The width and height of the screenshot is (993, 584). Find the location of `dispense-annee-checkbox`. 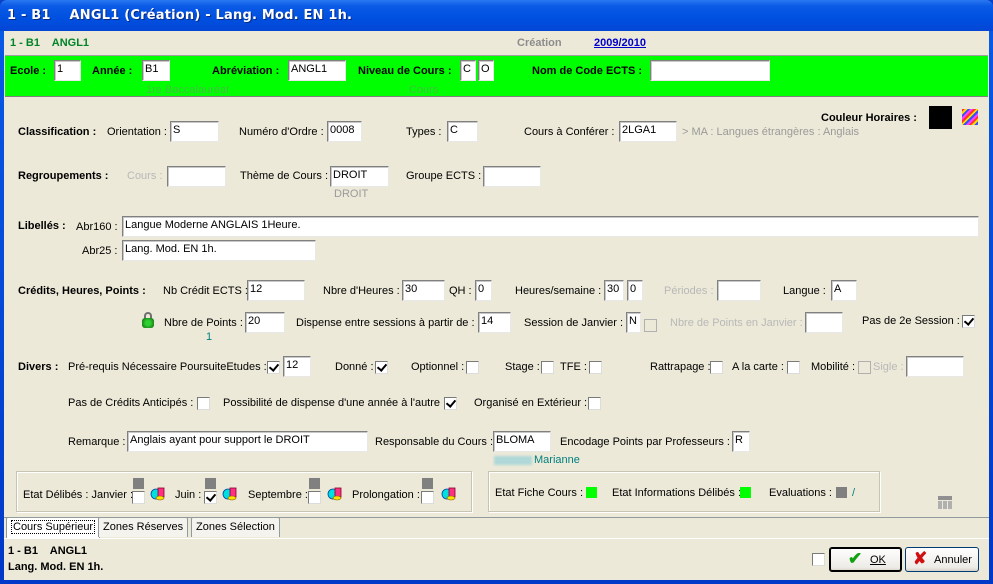

dispense-annee-checkbox is located at coordinates (450, 403).